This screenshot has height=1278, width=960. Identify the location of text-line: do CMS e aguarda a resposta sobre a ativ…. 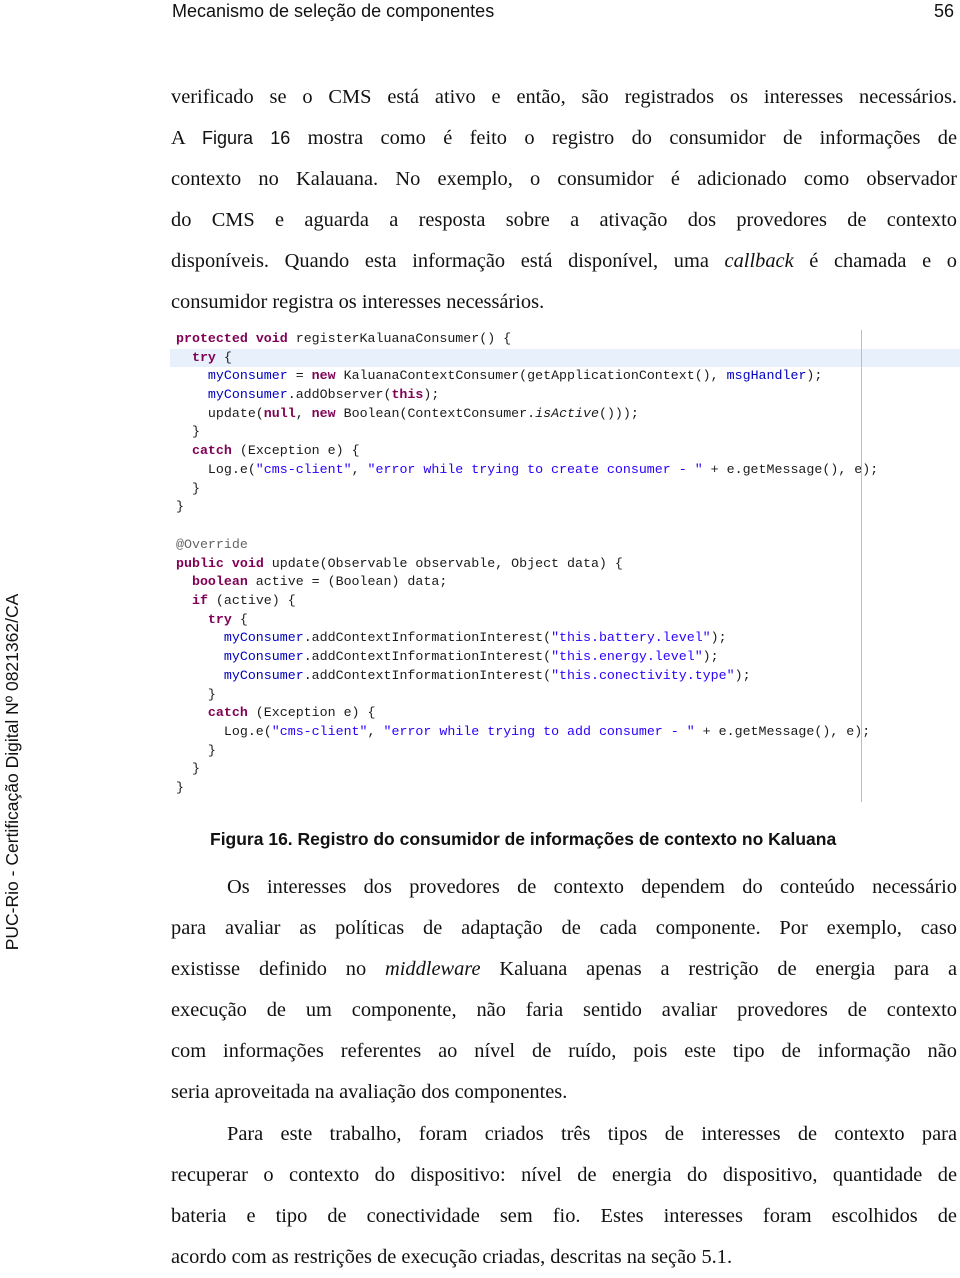
(564, 220).